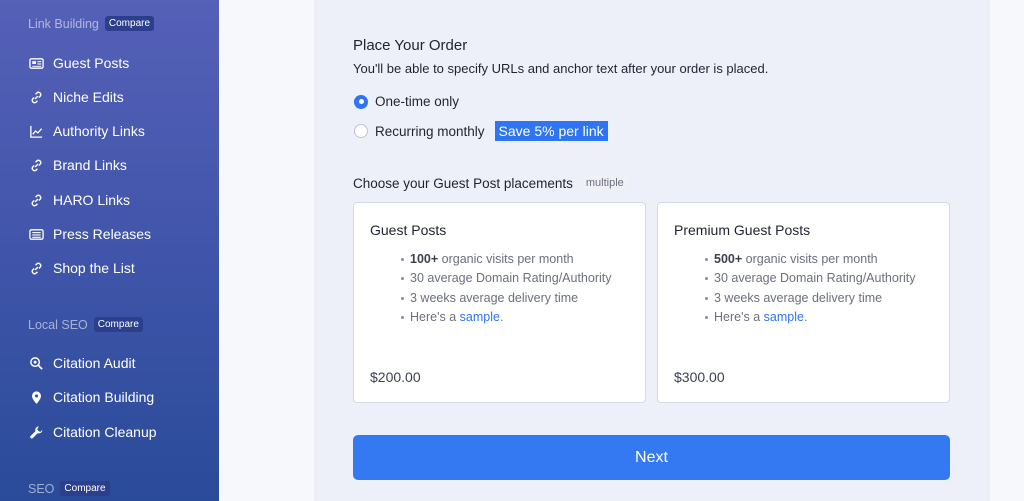 This screenshot has width=1024, height=501. What do you see at coordinates (36, 432) in the screenshot?
I see `wrench-icon` at bounding box center [36, 432].